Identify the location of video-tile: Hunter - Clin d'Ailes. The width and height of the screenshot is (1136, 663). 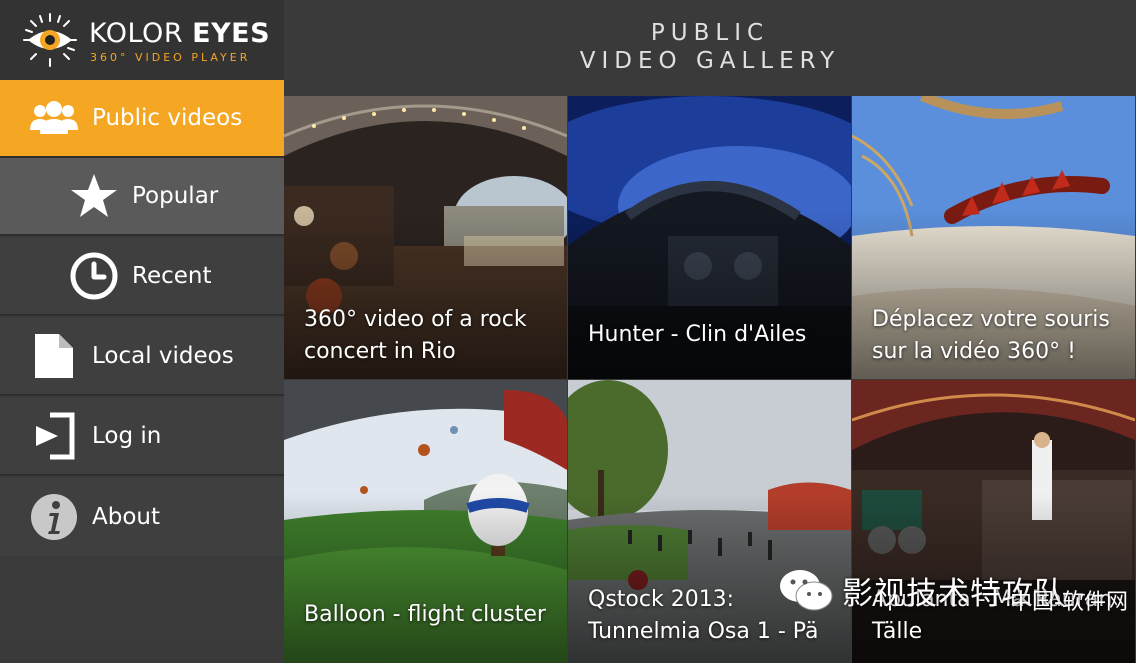
(709, 237).